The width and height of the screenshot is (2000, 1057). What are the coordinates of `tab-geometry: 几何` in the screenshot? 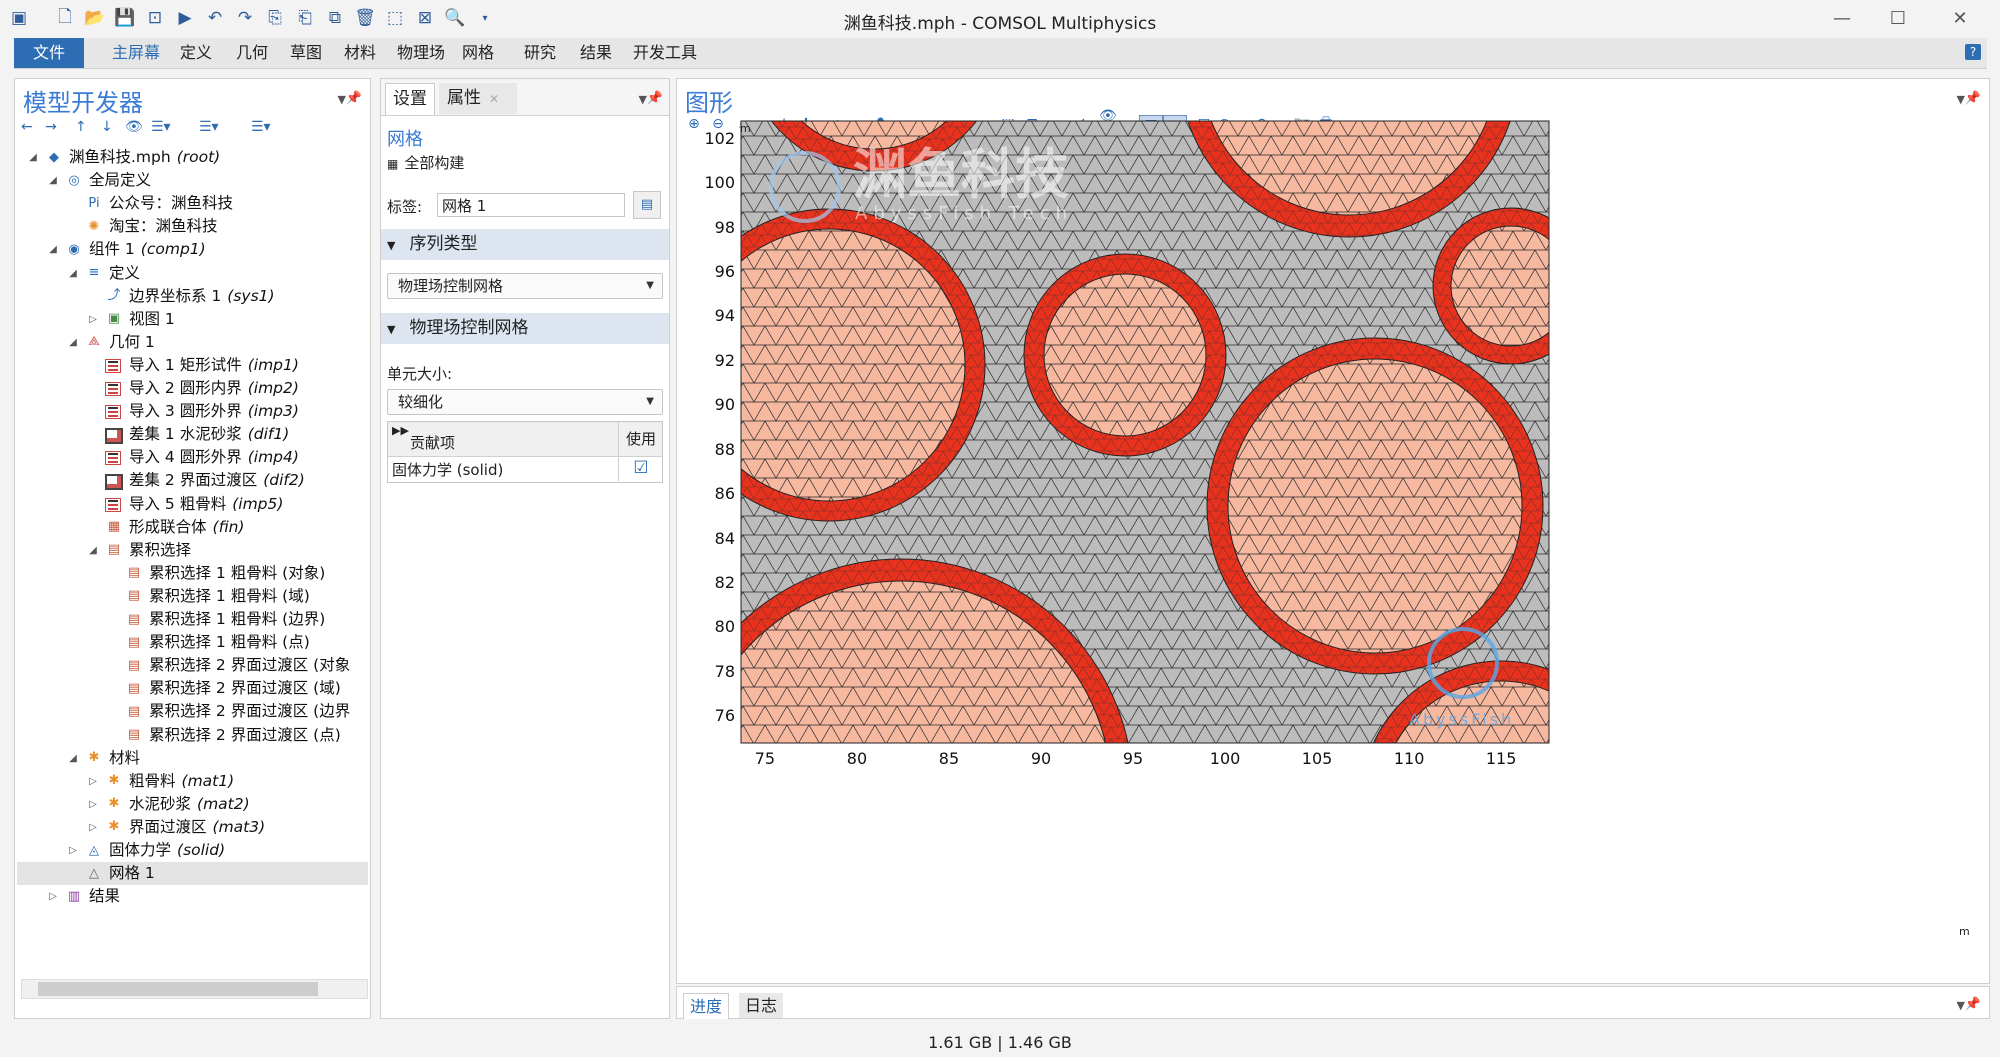 It's located at (252, 53).